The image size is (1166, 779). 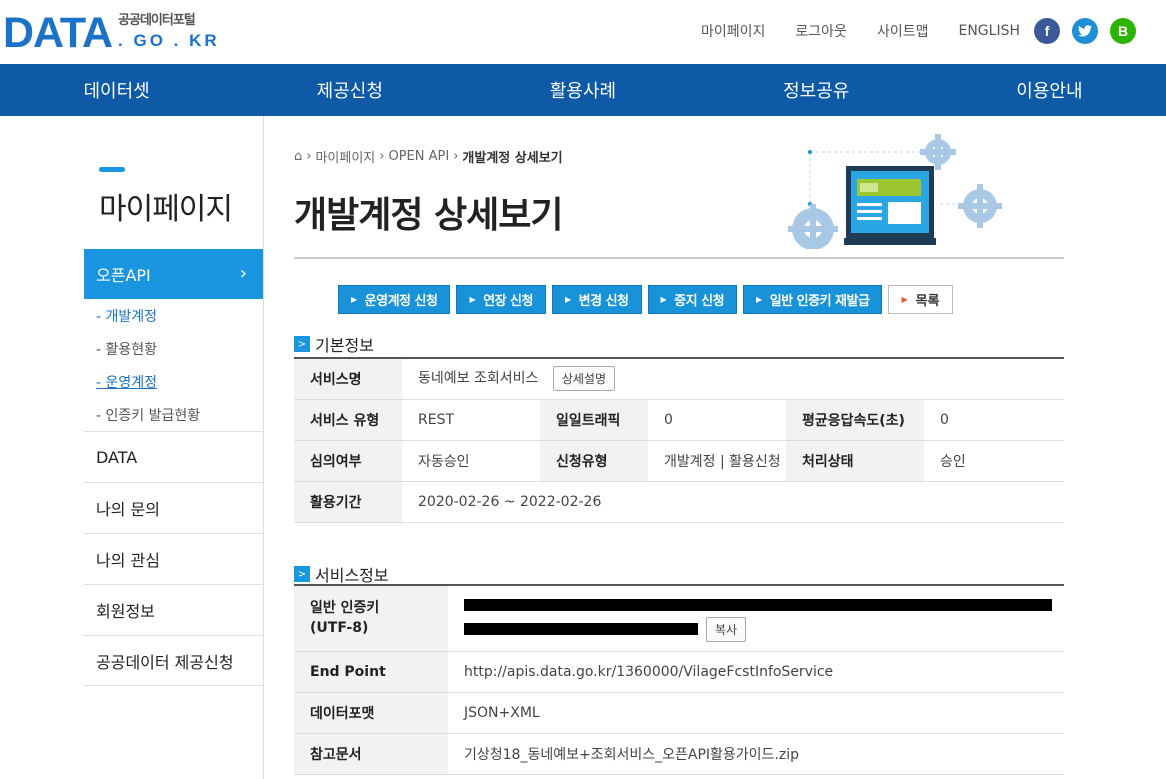 What do you see at coordinates (594, 461) in the screenshot?
I see `apply-type-label: 신청유형` at bounding box center [594, 461].